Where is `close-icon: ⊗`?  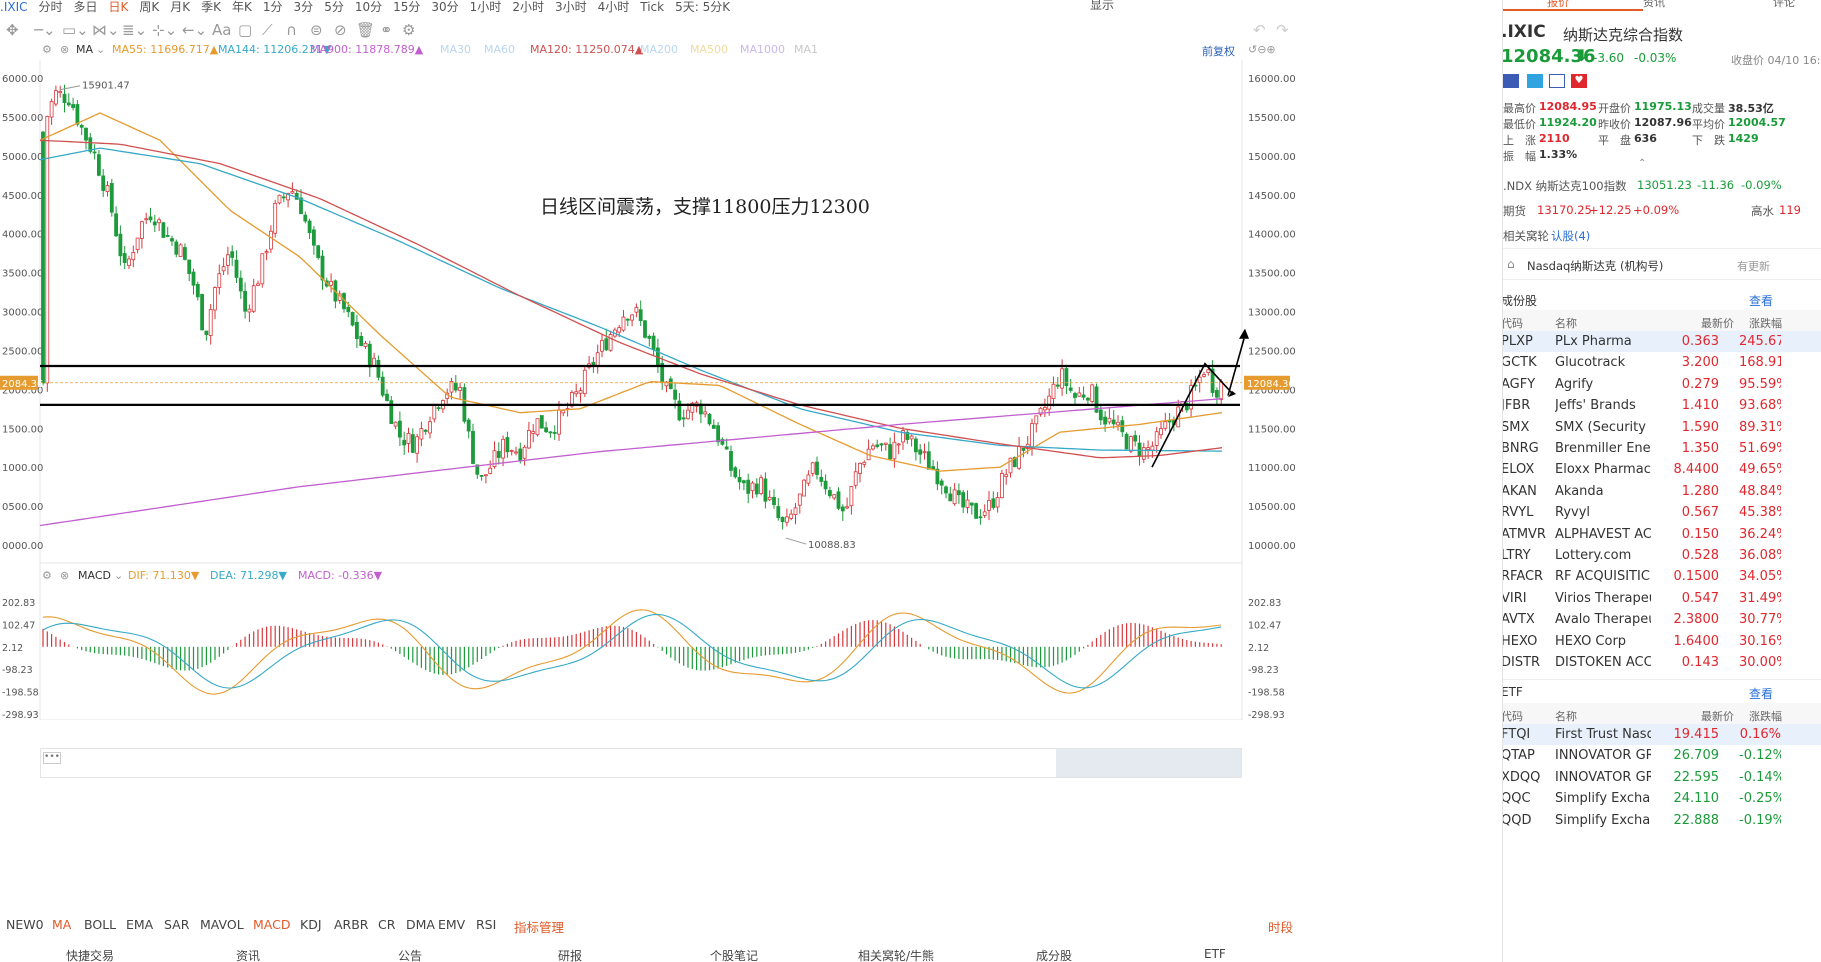 close-icon: ⊗ is located at coordinates (64, 575).